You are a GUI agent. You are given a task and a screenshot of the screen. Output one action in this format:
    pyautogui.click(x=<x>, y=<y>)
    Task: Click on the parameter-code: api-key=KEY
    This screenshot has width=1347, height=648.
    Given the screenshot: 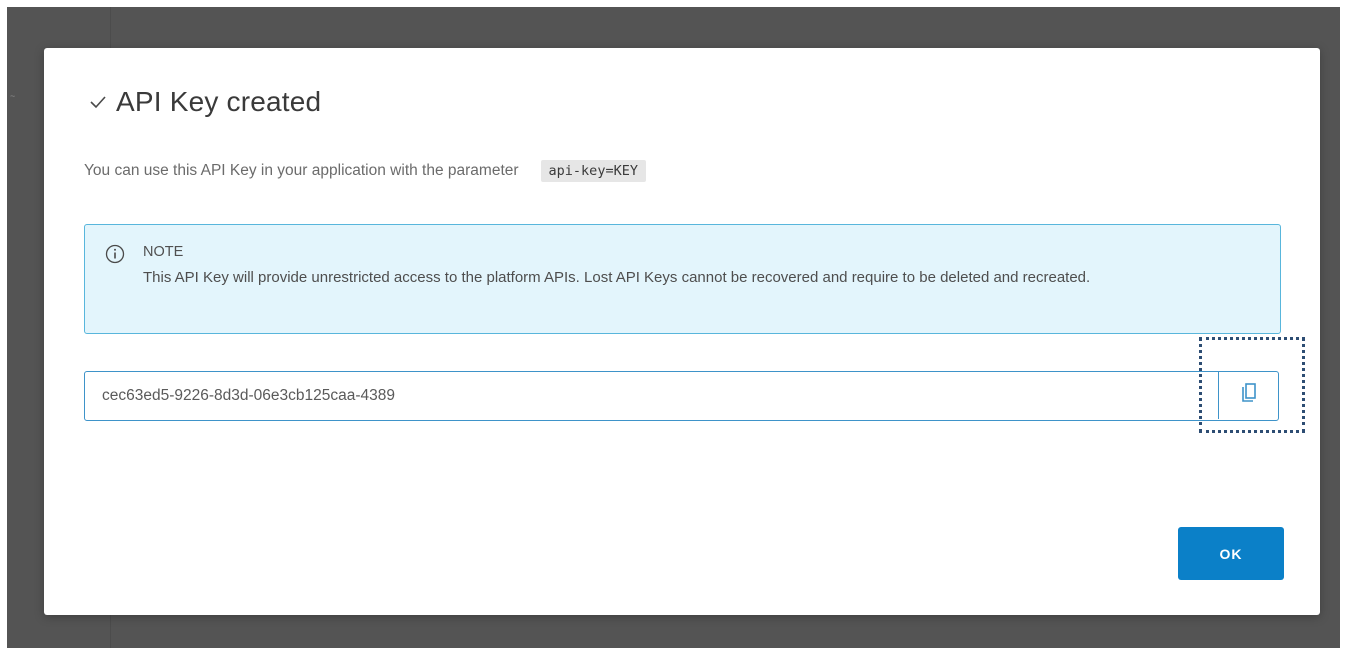 What is the action you would take?
    pyautogui.click(x=593, y=171)
    